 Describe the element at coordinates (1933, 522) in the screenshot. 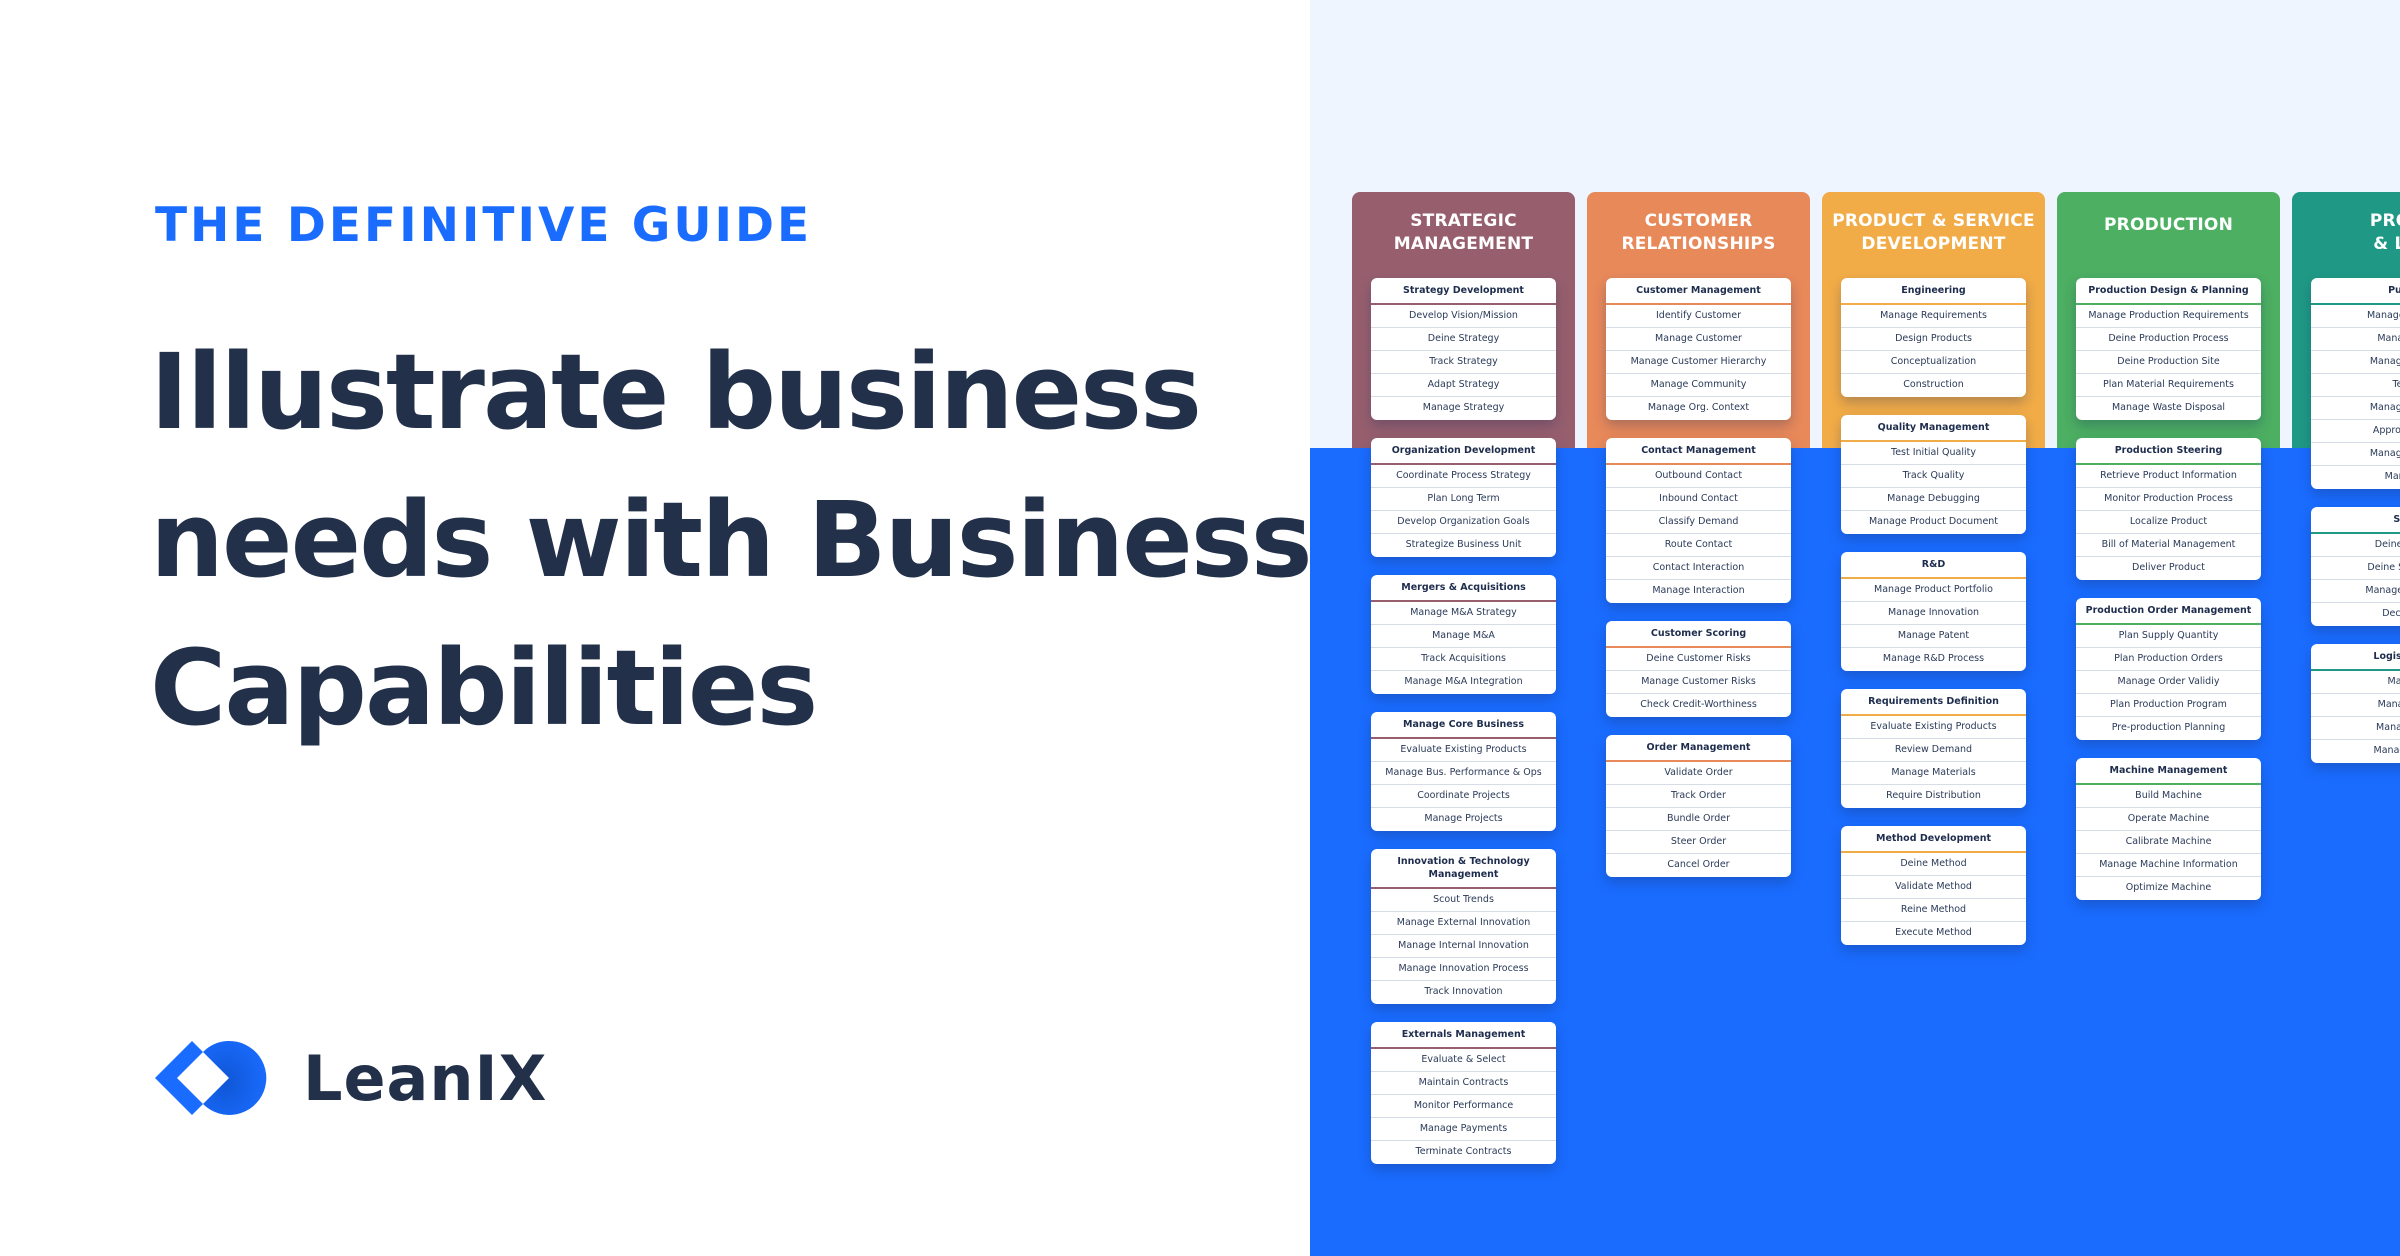

I see `capability-item: Manage Product Document` at that location.